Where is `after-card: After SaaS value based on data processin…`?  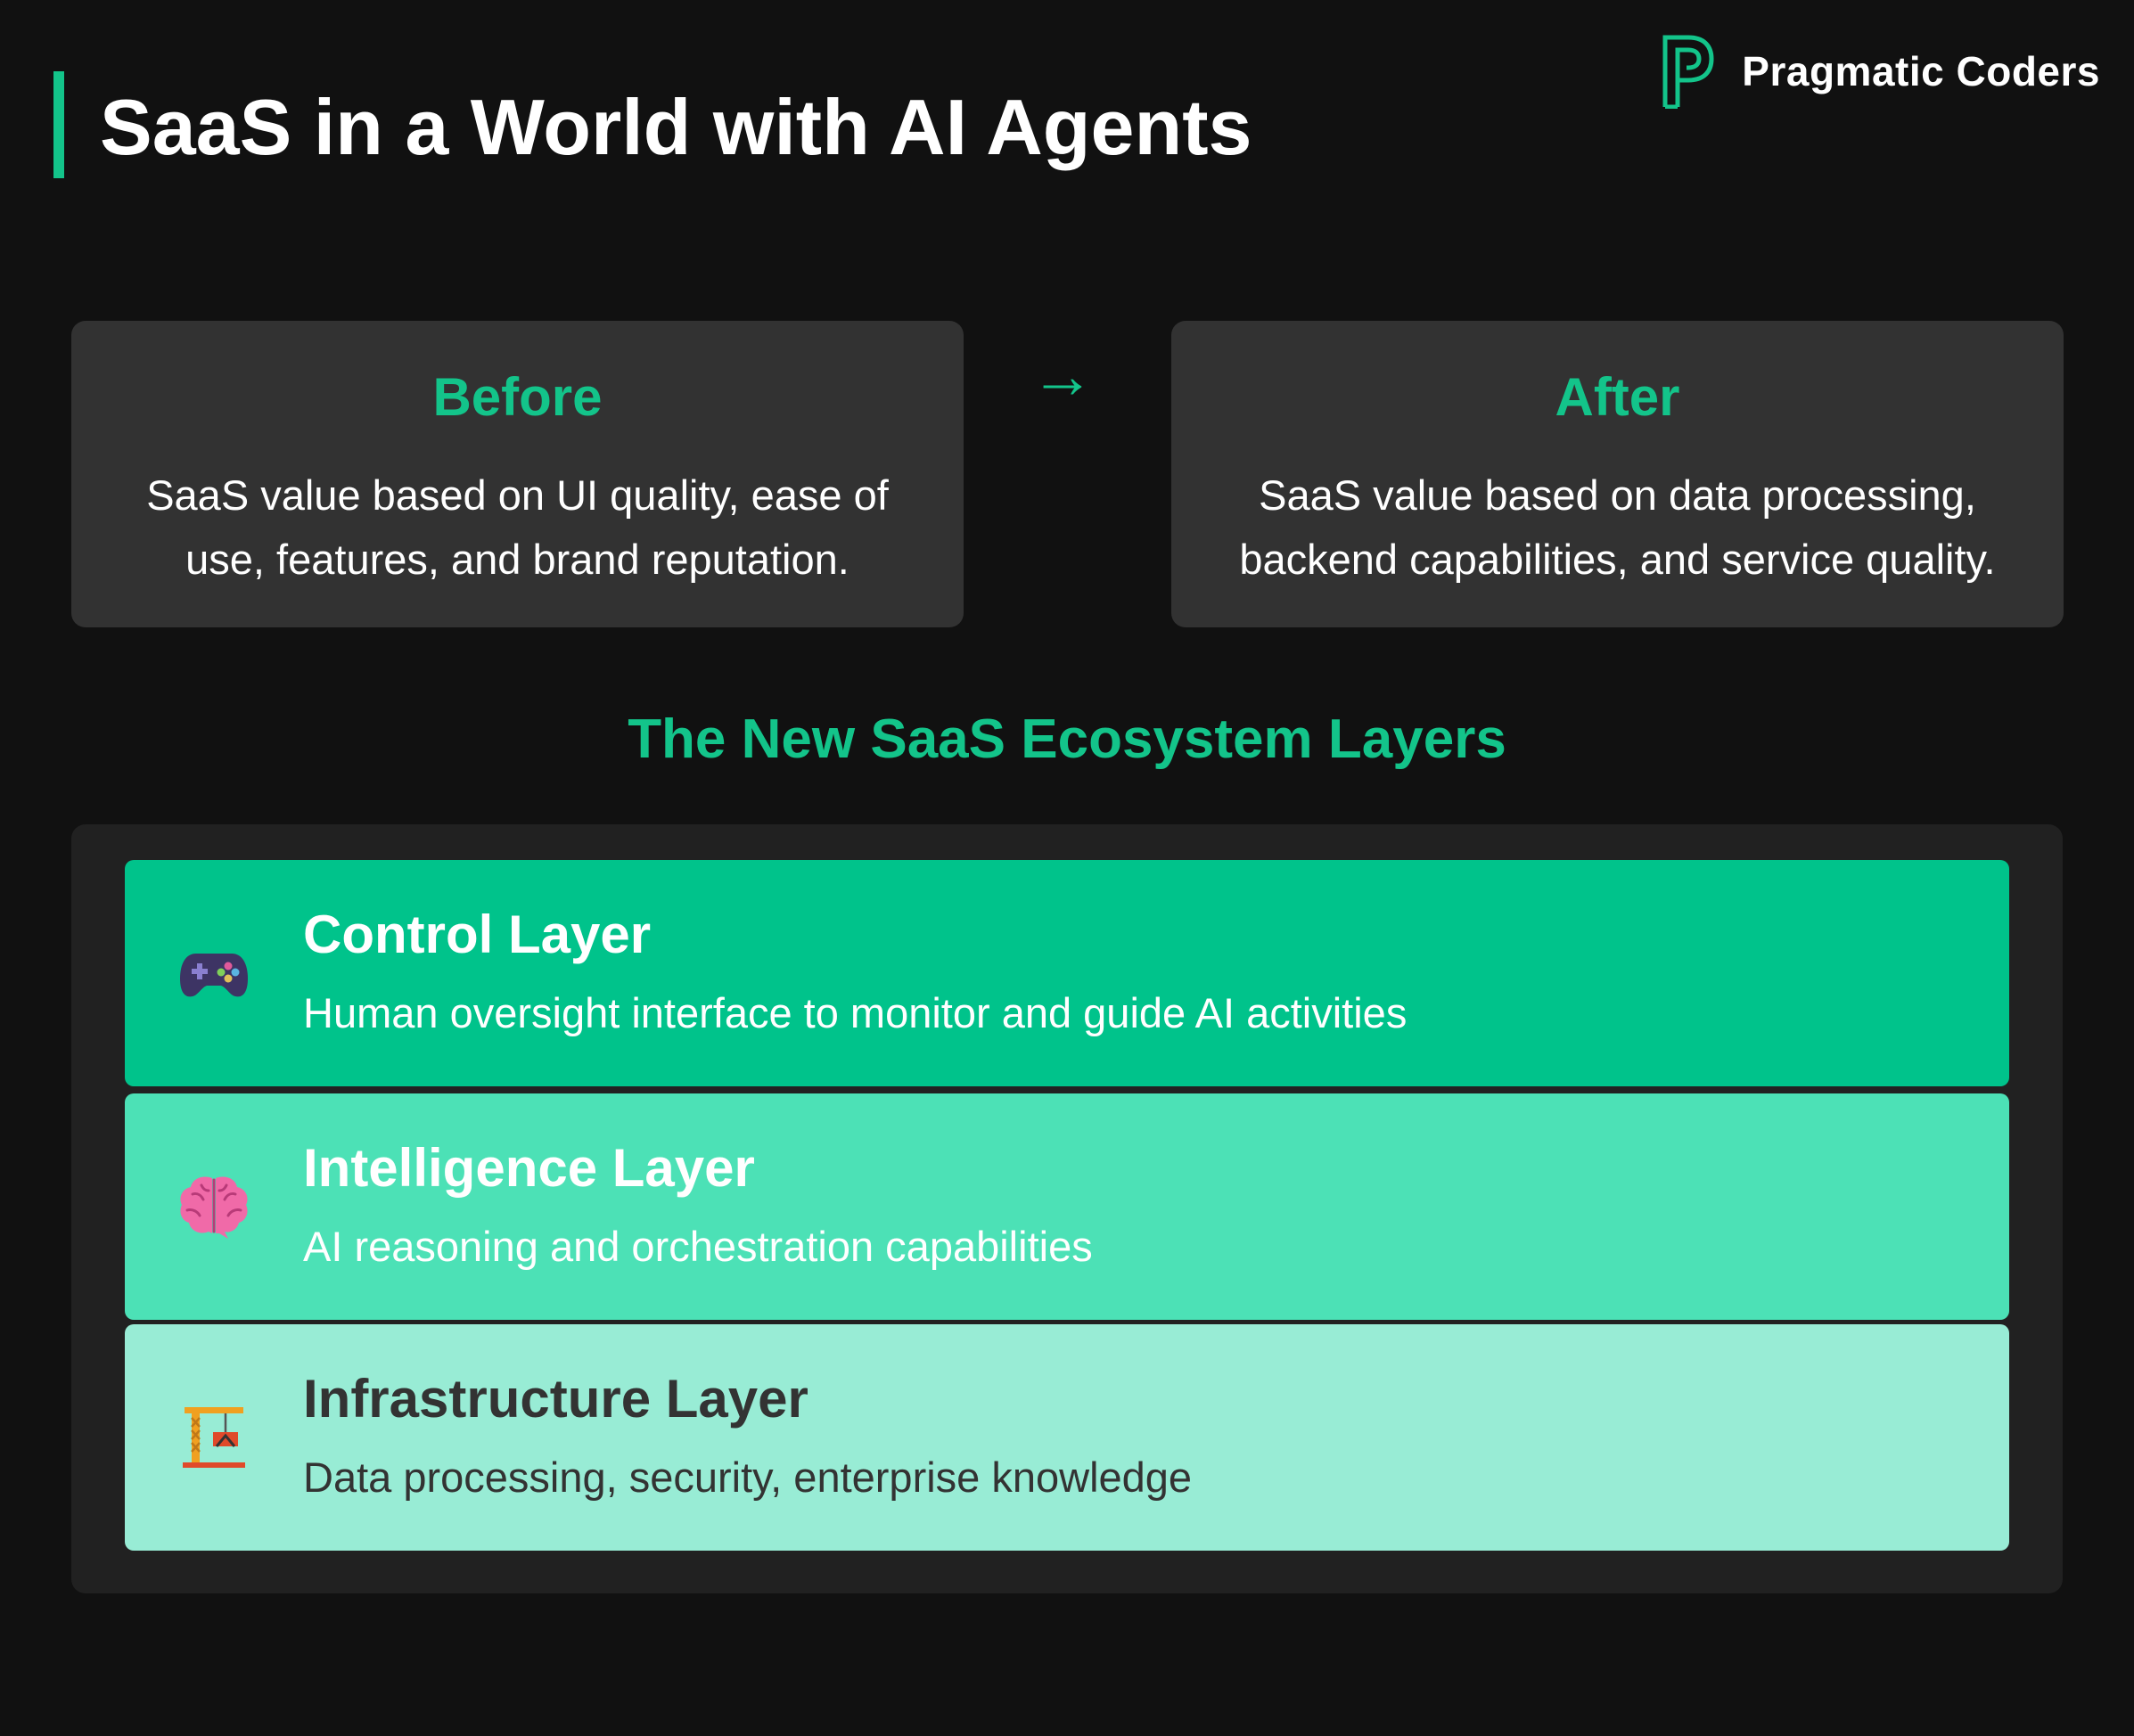 after-card: After SaaS value based on data processin… is located at coordinates (1617, 474).